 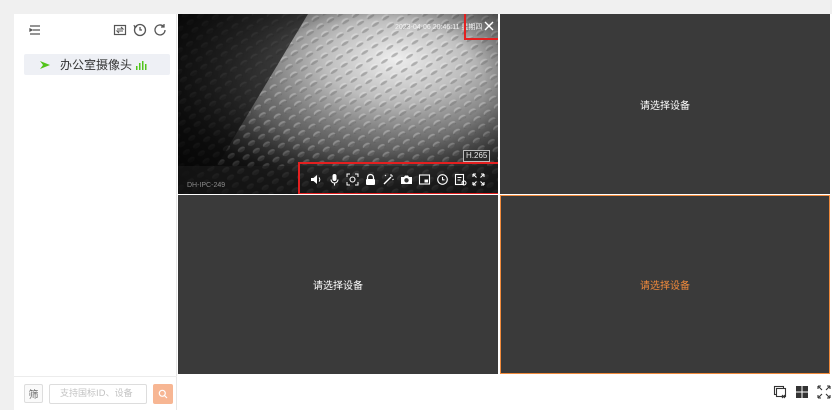 What do you see at coordinates (141, 65) in the screenshot?
I see `signal-bars-icon` at bounding box center [141, 65].